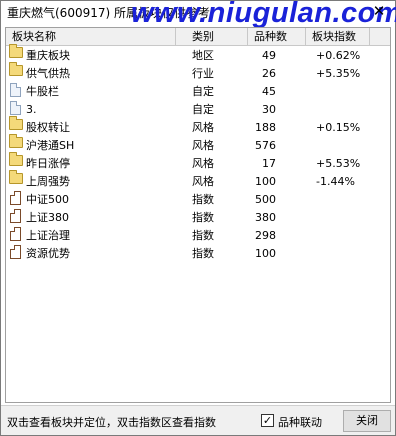  I want to click on status-bar: 双击查看板块并定位，双击指数区查看指数 ✓ 品种联动 关闭, so click(198, 420).